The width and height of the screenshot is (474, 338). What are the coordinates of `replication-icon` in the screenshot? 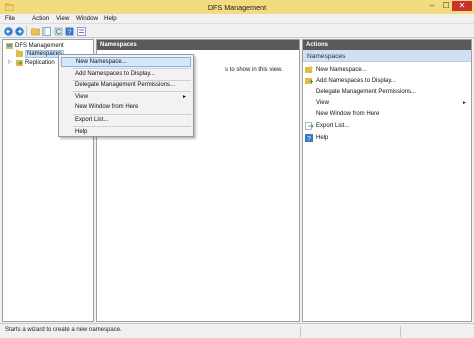 It's located at (19, 63).